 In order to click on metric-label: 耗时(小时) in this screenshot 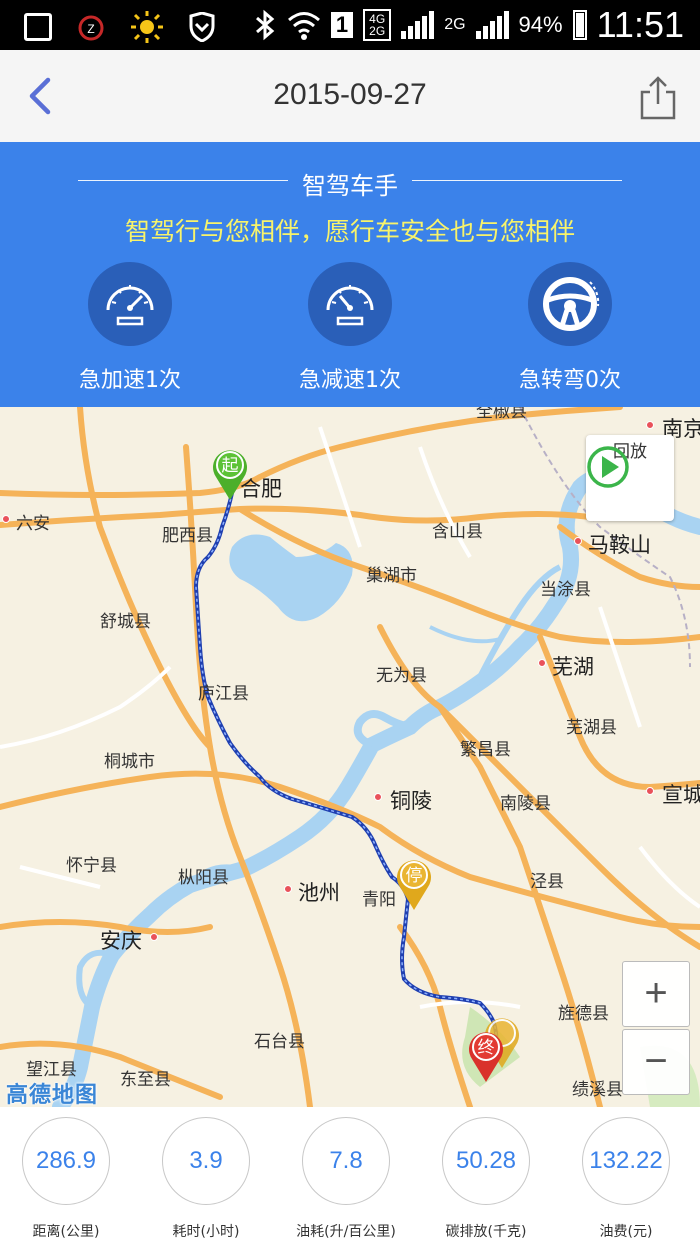, I will do `click(206, 1232)`.